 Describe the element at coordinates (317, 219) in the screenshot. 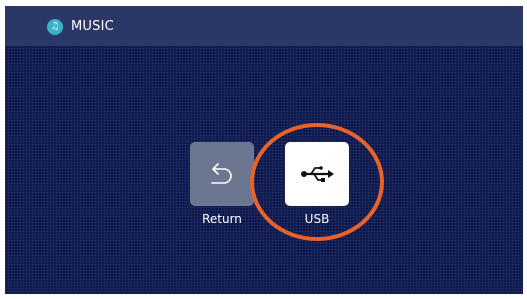

I see `usb-label: USB` at that location.